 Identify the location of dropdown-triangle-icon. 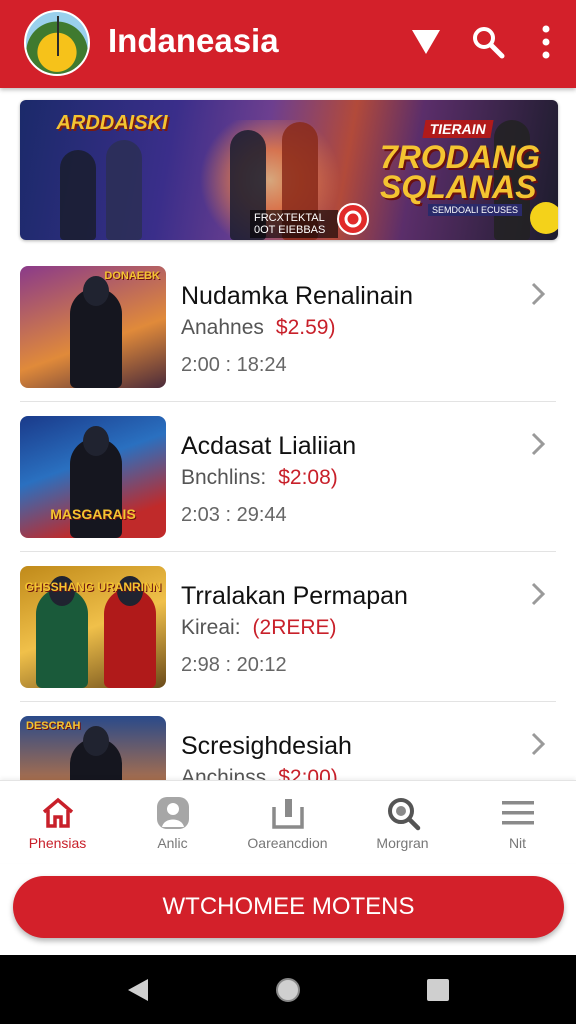
(426, 42).